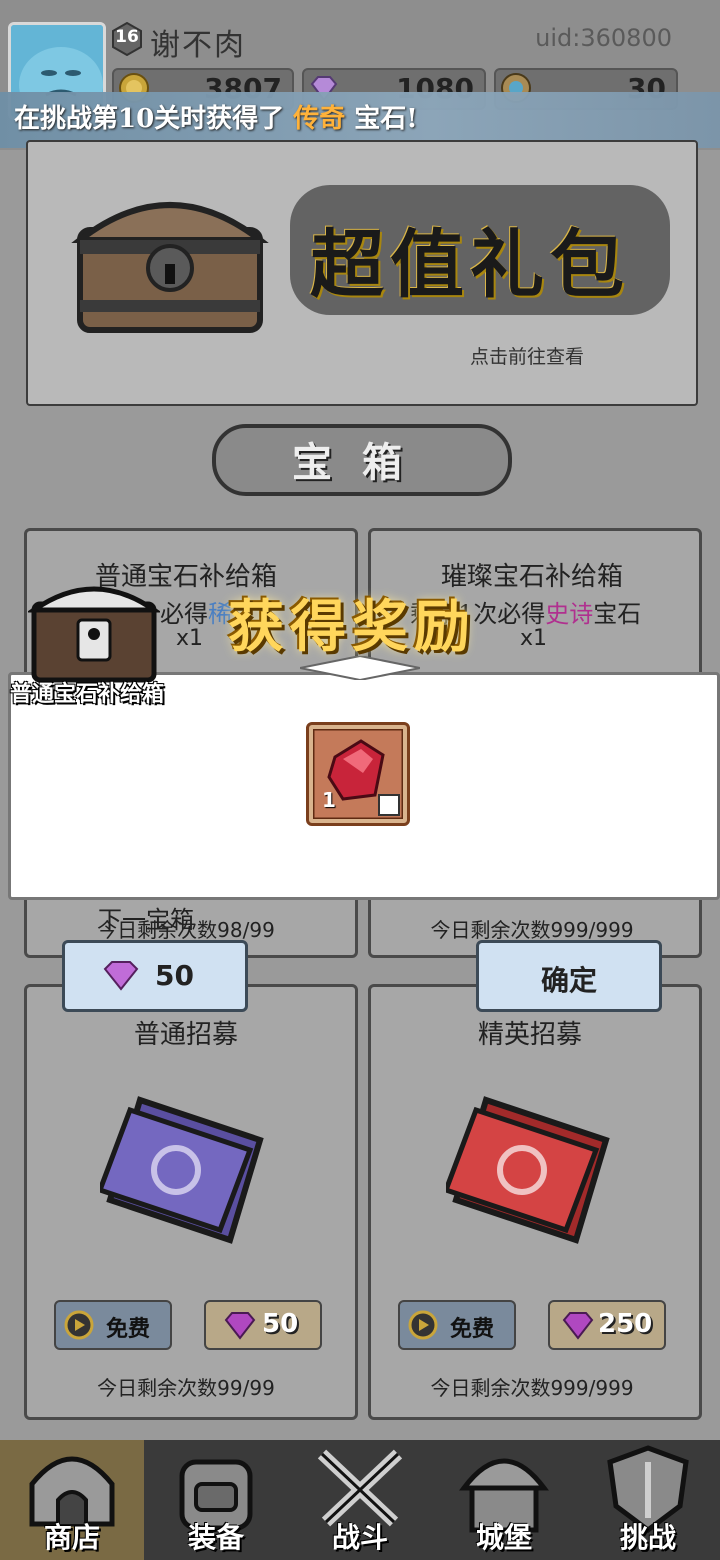 Image resolution: width=720 pixels, height=1560 pixels. I want to click on nav-label: 装备, so click(215, 1537).